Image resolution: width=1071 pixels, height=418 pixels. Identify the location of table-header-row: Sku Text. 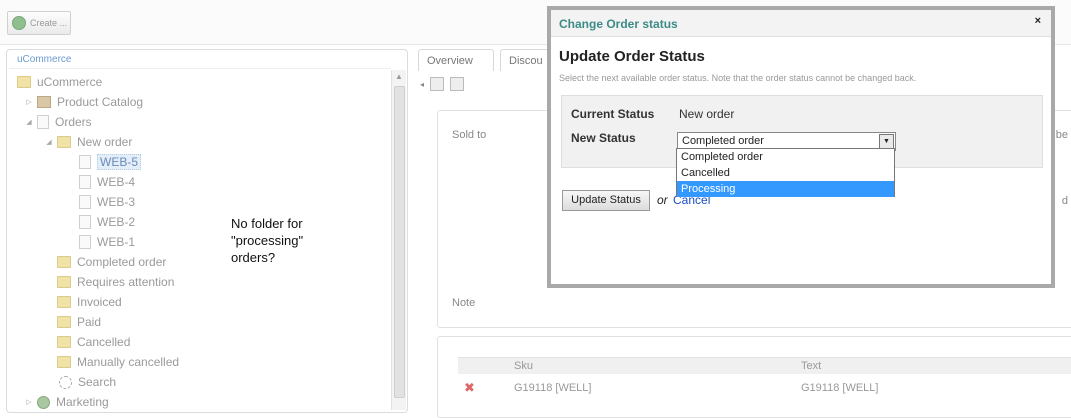
(764, 365).